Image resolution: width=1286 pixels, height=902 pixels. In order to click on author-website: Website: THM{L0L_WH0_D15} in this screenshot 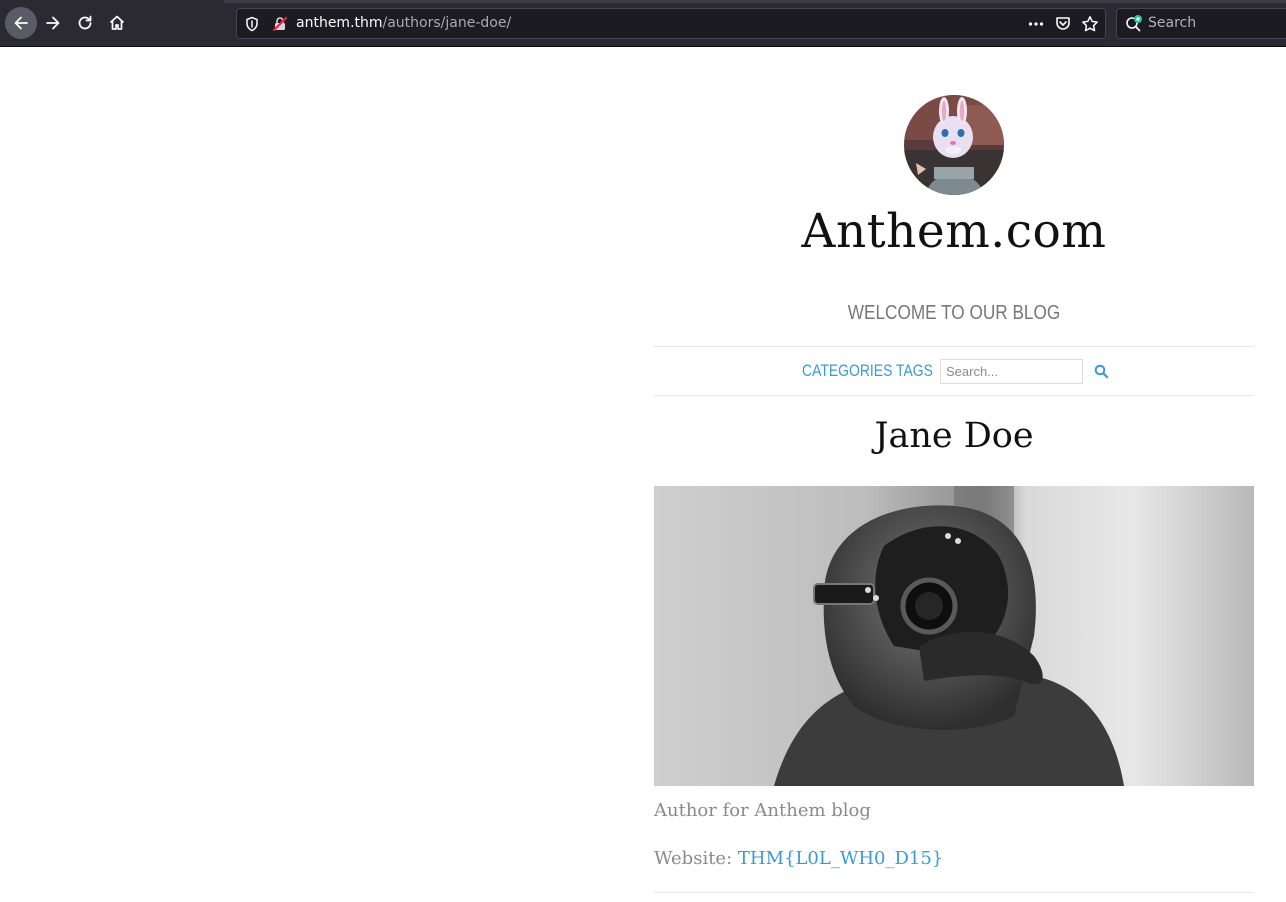, I will do `click(798, 858)`.